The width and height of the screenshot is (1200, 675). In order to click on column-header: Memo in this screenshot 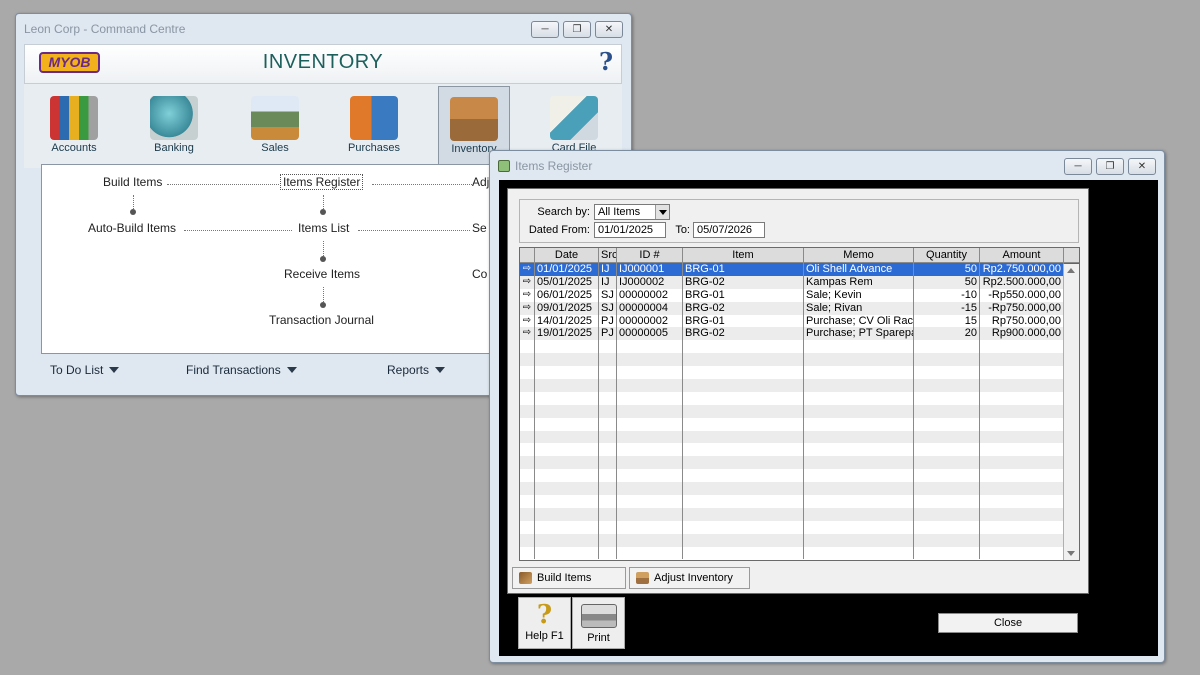, I will do `click(859, 255)`.